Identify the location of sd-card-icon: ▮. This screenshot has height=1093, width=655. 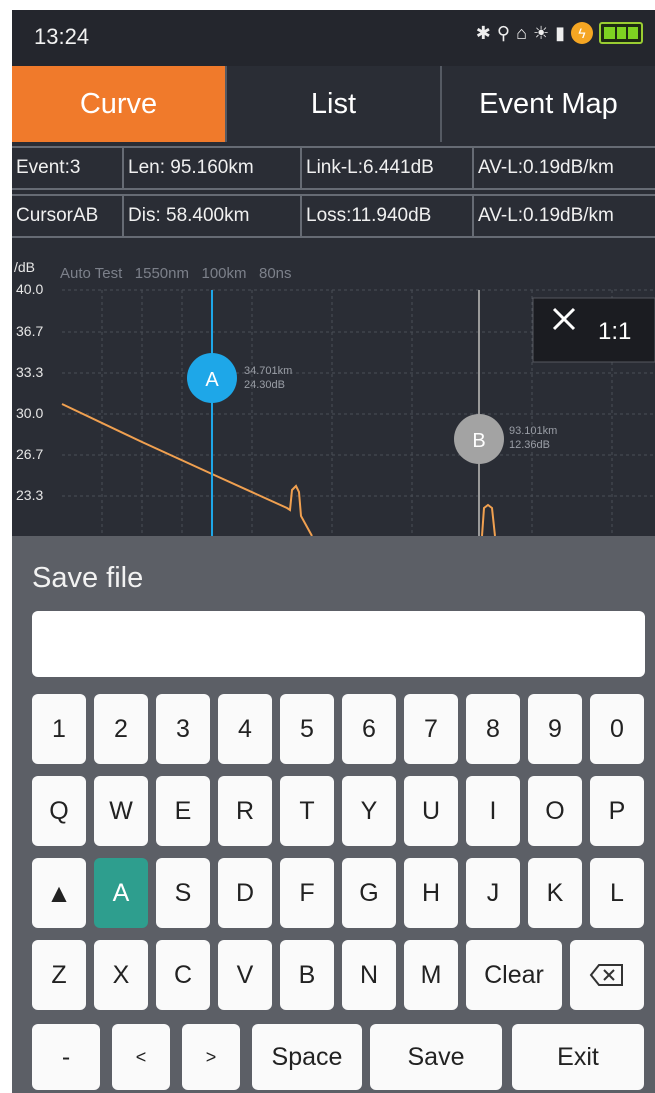
(560, 32).